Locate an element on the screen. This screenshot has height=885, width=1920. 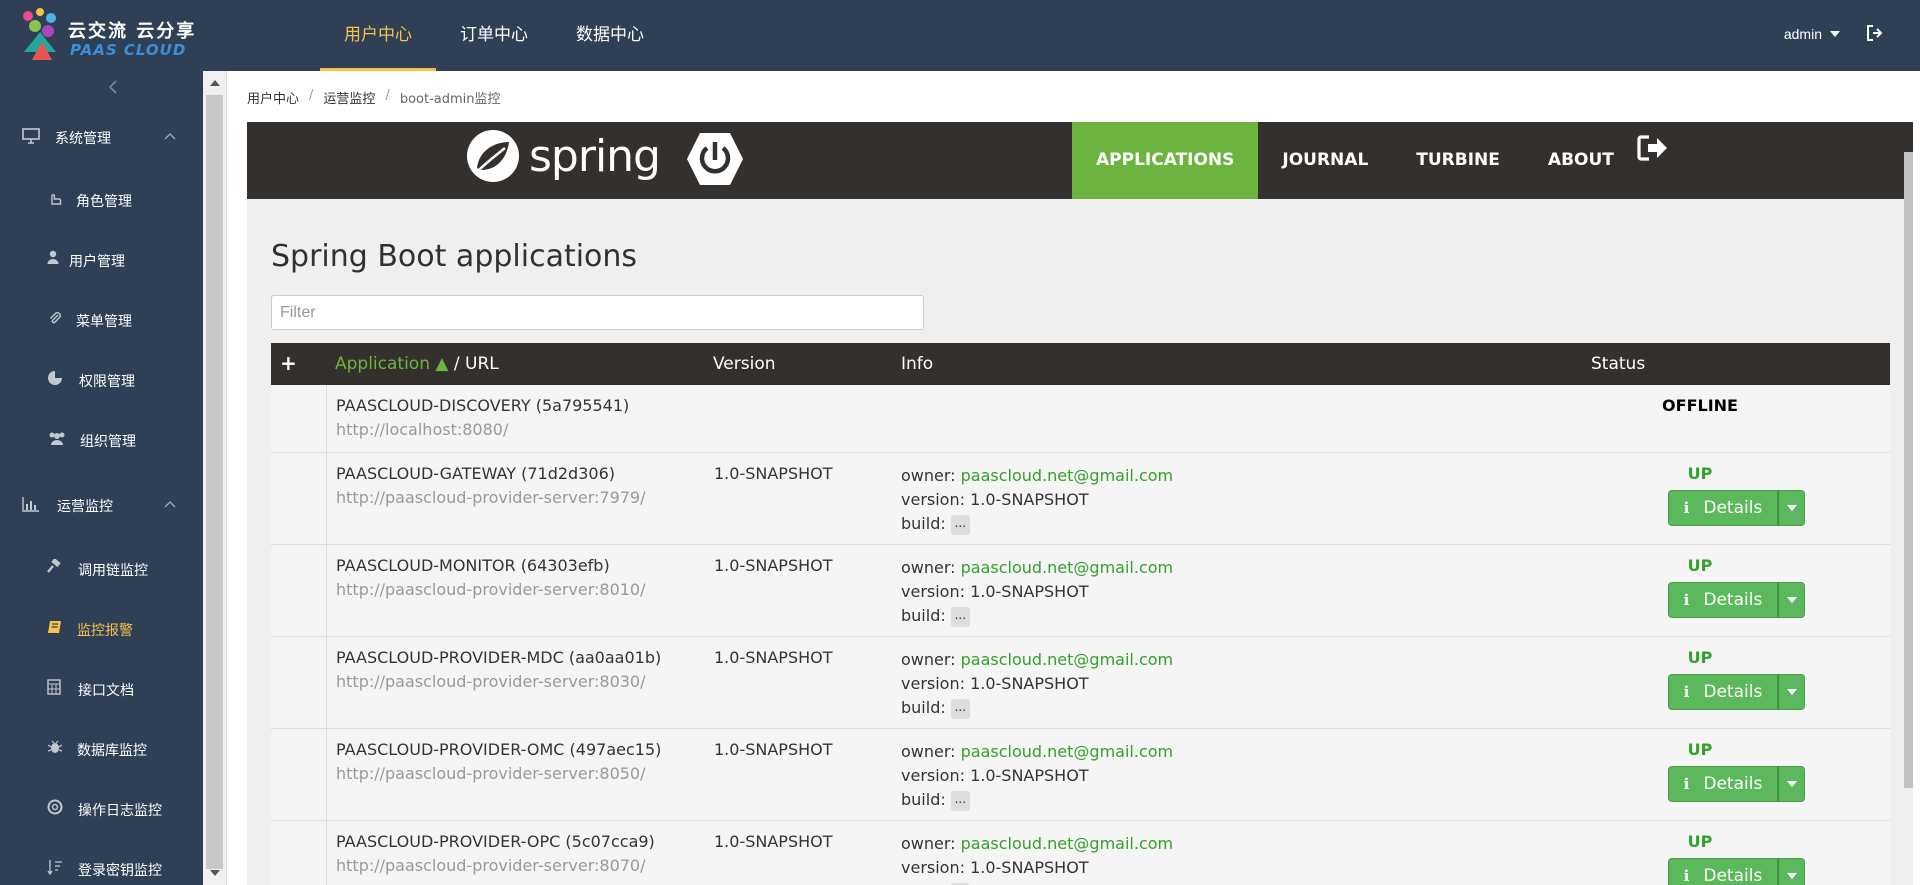
info-build-label: build: is located at coordinates (926, 523).